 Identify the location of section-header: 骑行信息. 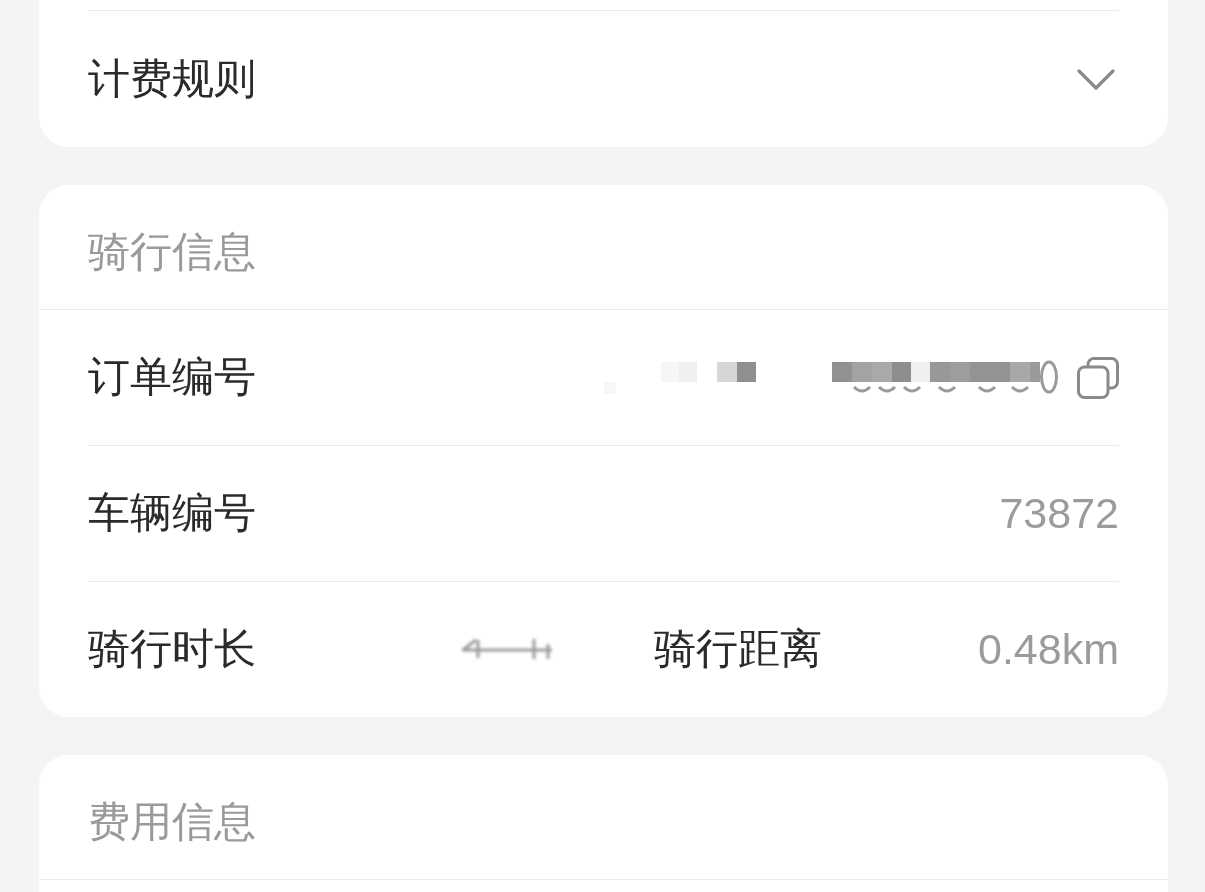
(172, 251).